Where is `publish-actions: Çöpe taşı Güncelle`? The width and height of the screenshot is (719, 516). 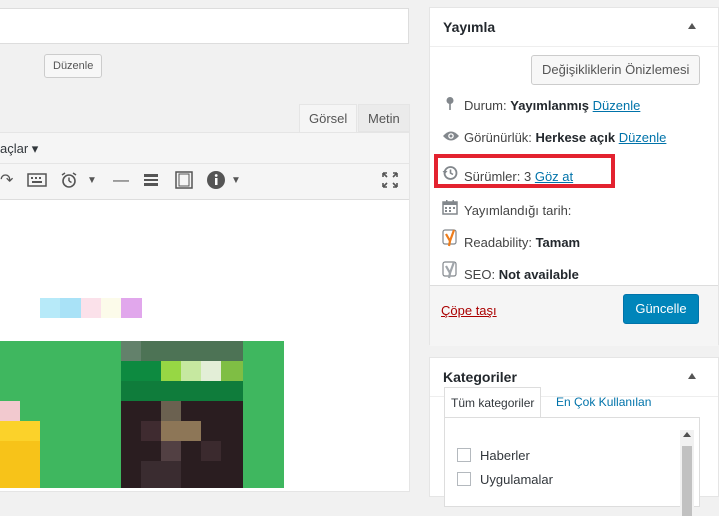 publish-actions: Çöpe taşı Güncelle is located at coordinates (574, 315).